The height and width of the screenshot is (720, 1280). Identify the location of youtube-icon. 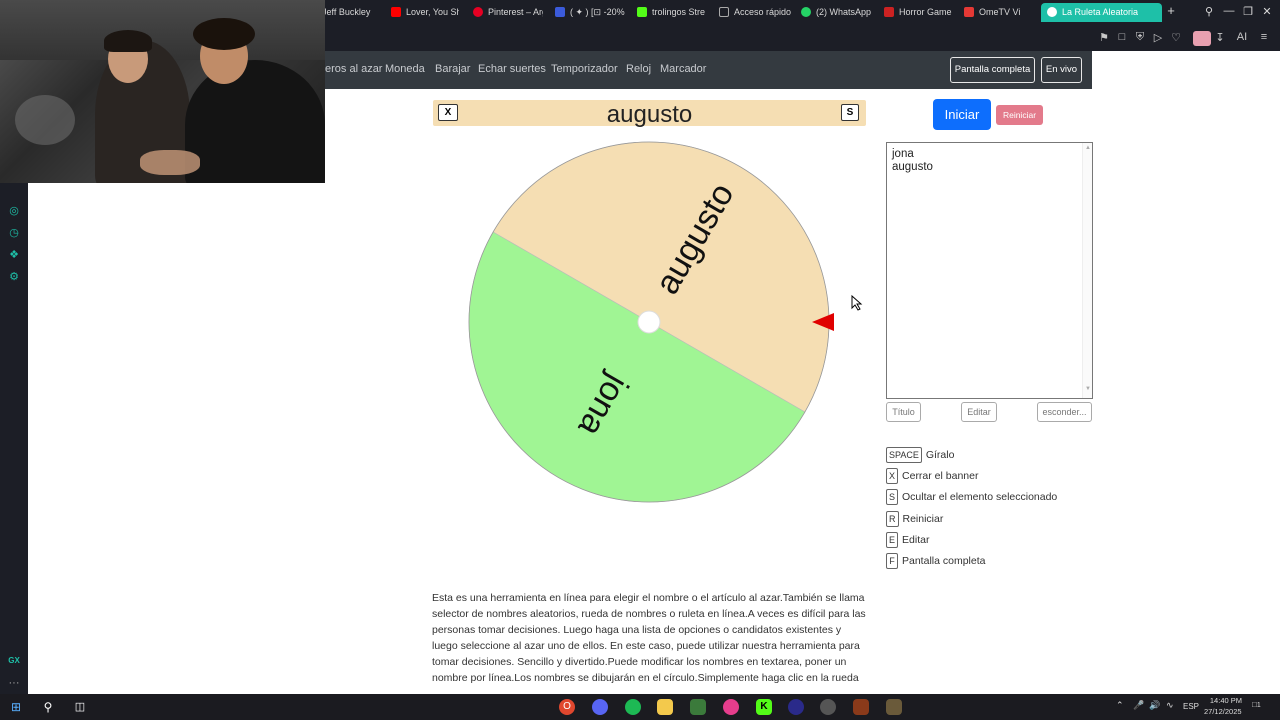
(396, 12).